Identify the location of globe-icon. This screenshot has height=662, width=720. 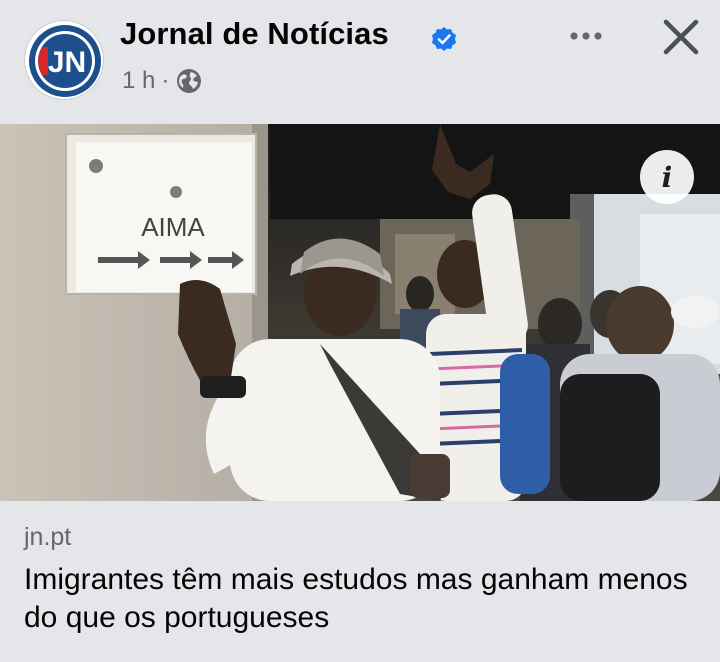
(189, 81).